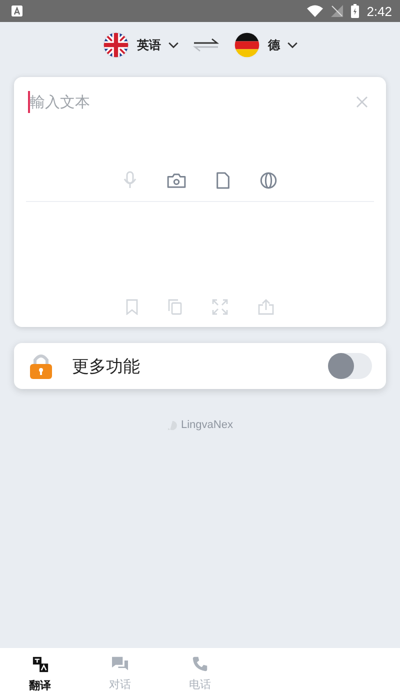  What do you see at coordinates (206, 45) in the screenshot?
I see `swap-icon` at bounding box center [206, 45].